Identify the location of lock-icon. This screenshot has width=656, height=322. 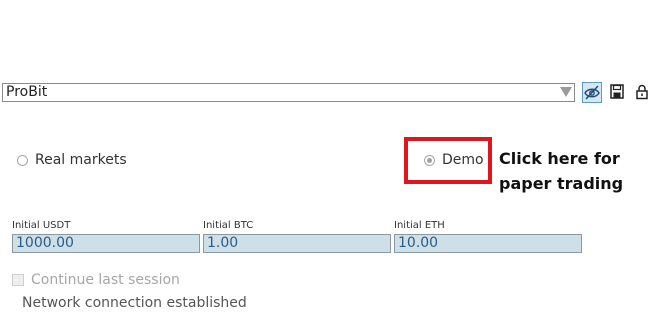
(642, 92).